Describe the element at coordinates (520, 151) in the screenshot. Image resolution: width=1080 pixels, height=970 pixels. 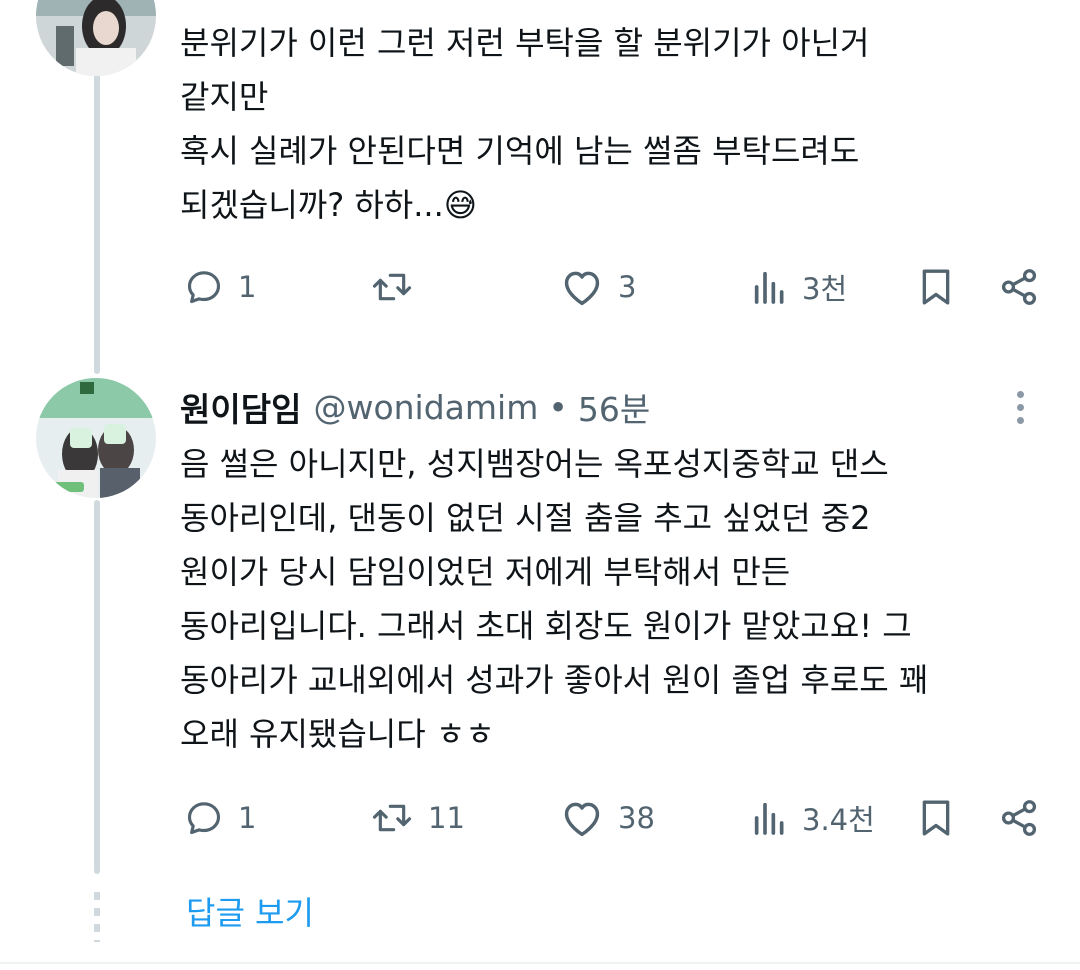
I see `tweet1-line: 혹시 실례가 안된다면 기억에 남는 썰좀 부탁드려도` at that location.